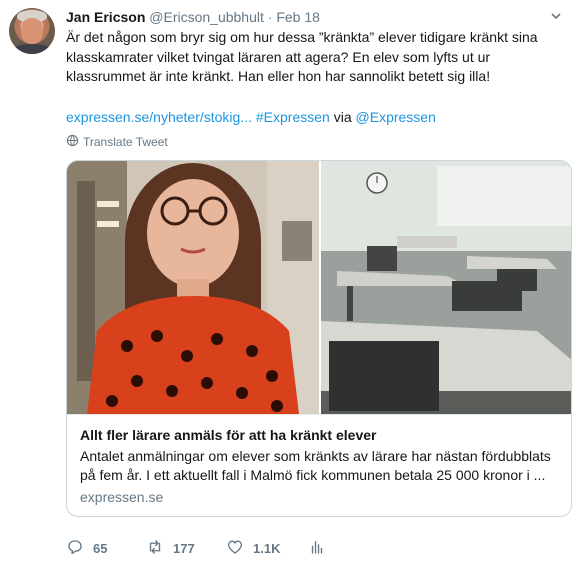  What do you see at coordinates (86, 548) in the screenshot?
I see `reply-button: 65` at bounding box center [86, 548].